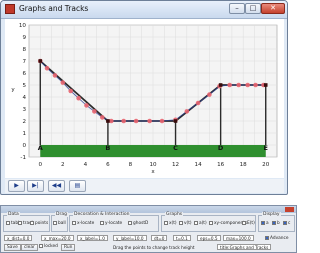 This screenshot has width=320, height=253. I want to click on locked-checkbox: locked, so click(48, 246).